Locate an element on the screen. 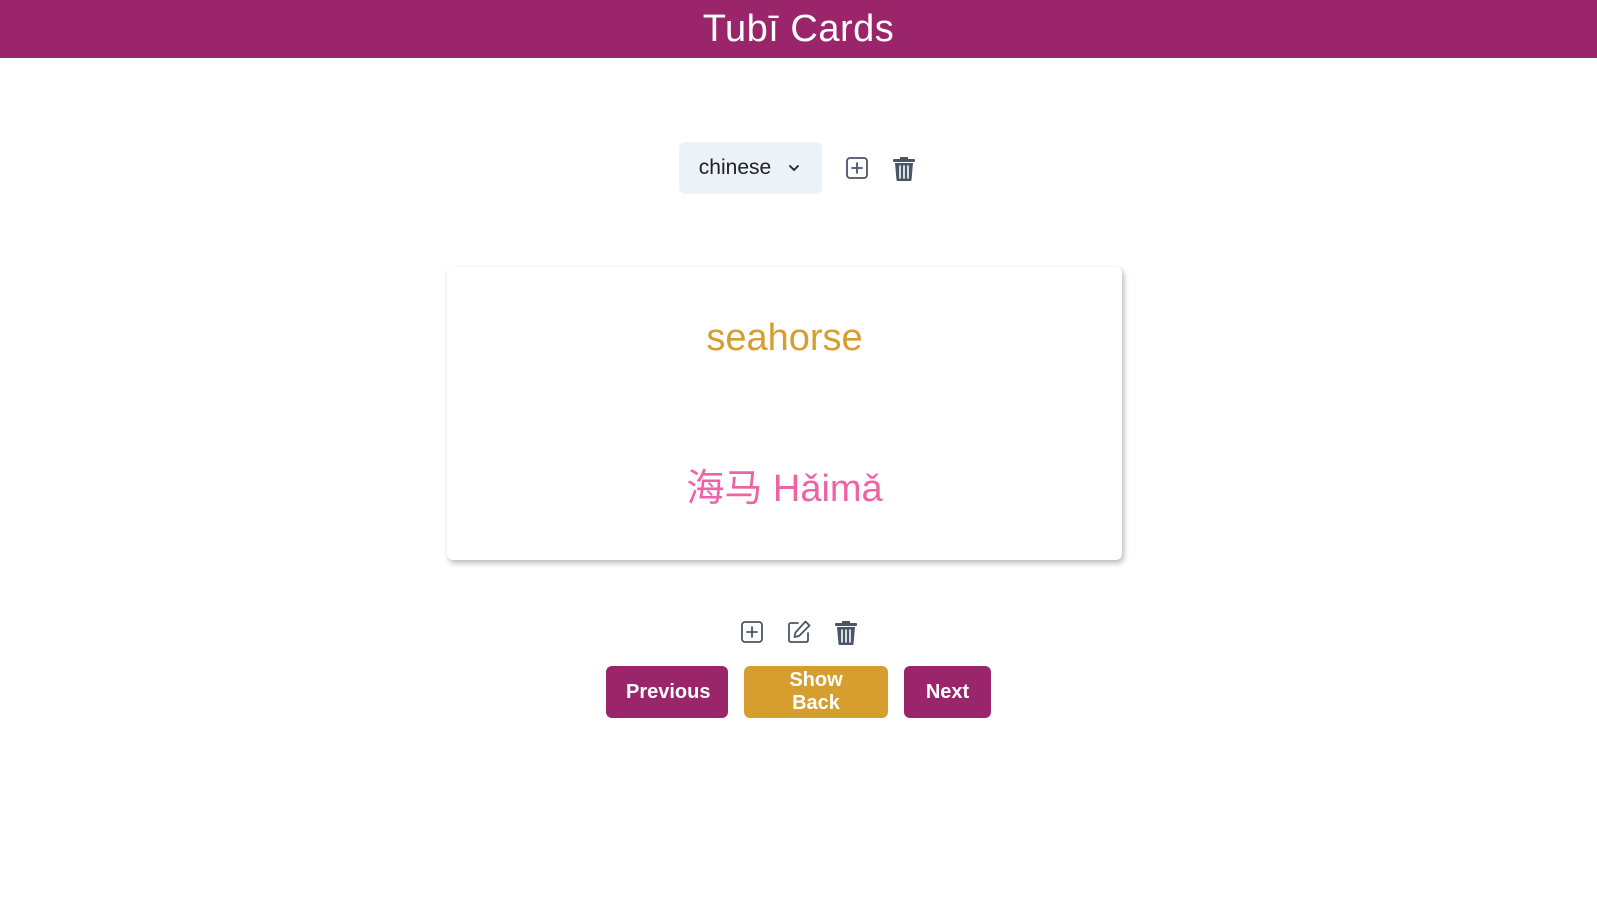  deck-toolbar: chinese is located at coordinates (798, 168).